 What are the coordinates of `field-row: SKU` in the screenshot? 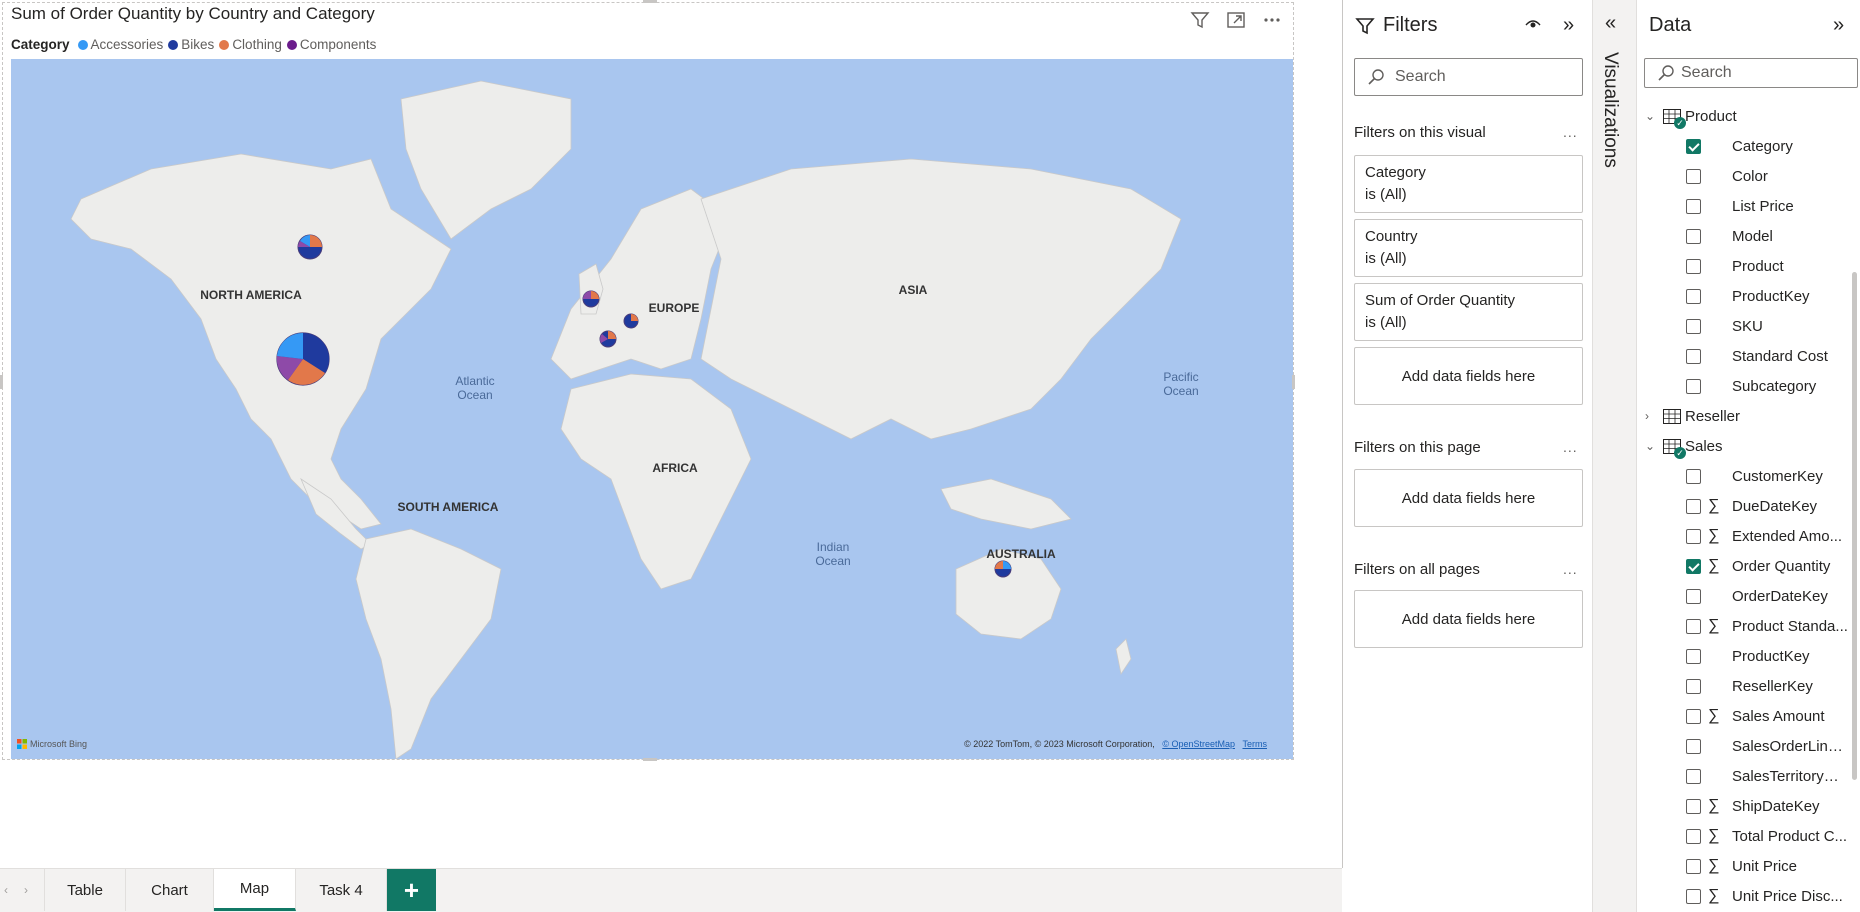 It's located at (1744, 326).